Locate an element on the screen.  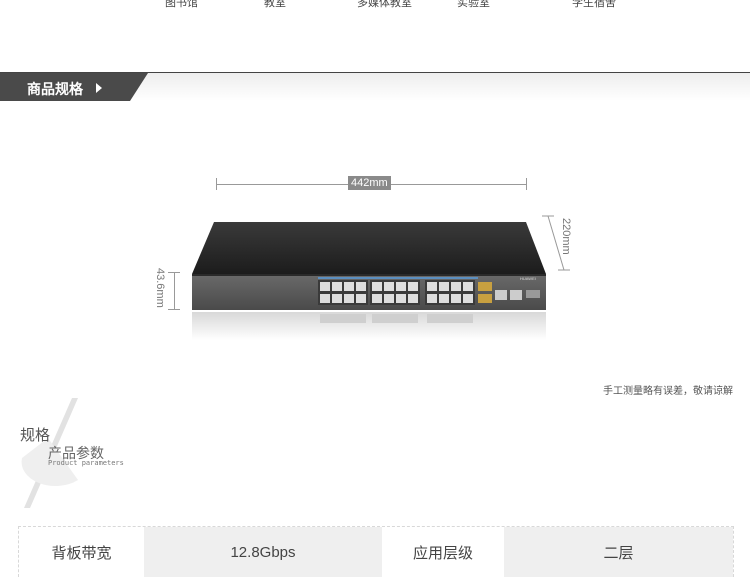
width-label: 442mm is located at coordinates (369, 183).